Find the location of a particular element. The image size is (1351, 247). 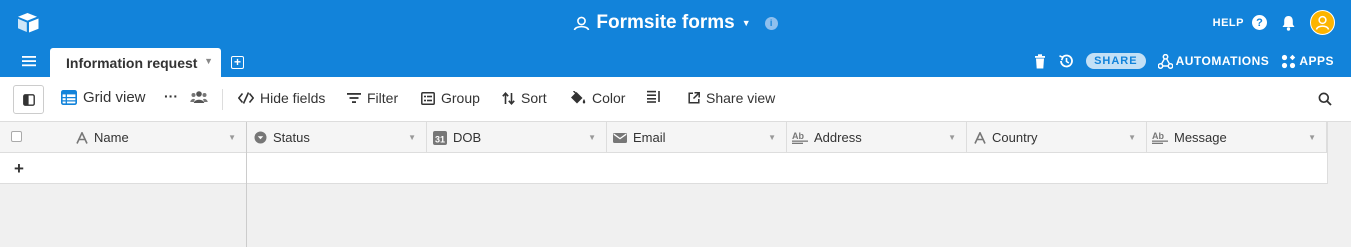

column-header-dob: 31 DOB ▼ is located at coordinates (517, 137).